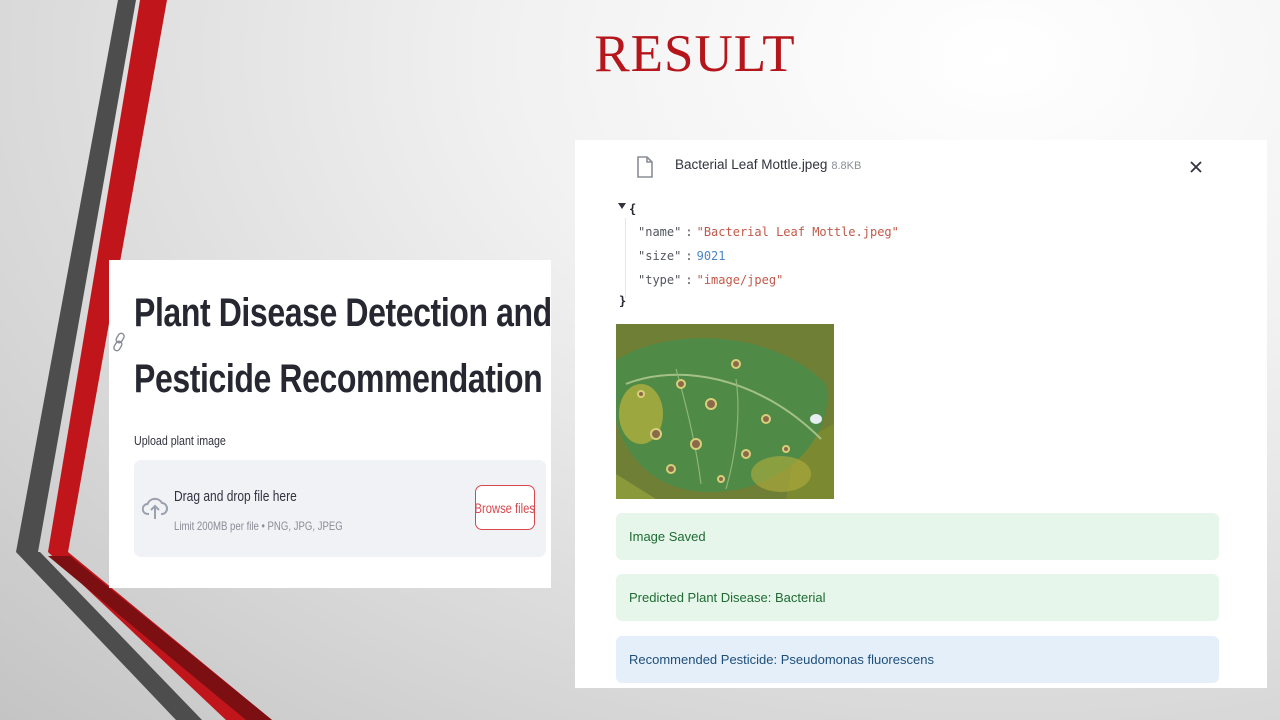 This screenshot has height=720, width=1280. I want to click on json-value-name: "Bacterial Leaf Mottle.jpeg", so click(797, 232).